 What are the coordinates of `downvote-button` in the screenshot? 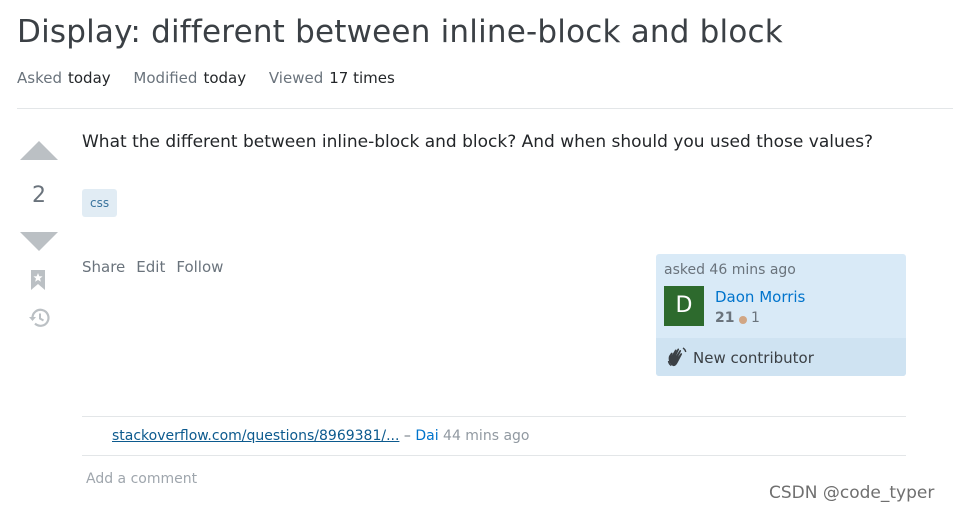 It's located at (39, 241).